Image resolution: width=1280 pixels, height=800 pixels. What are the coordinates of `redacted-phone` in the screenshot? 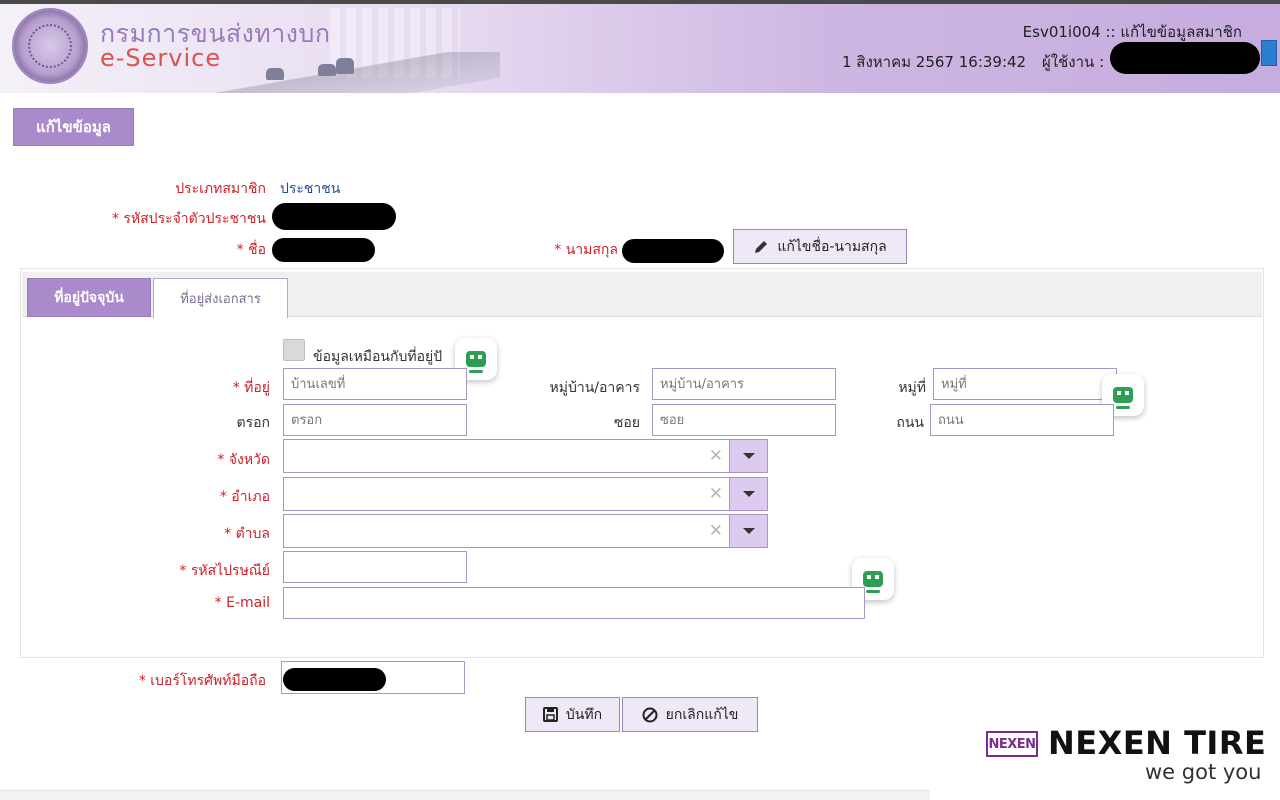 It's located at (334, 679).